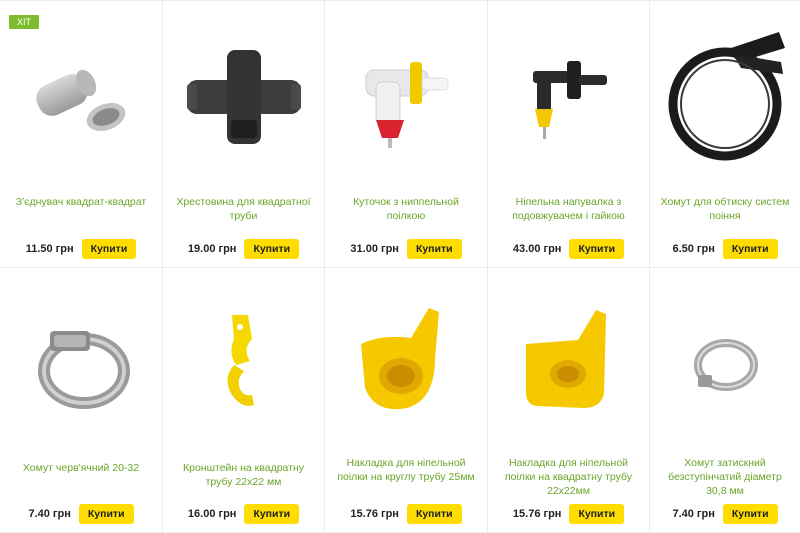  Describe the element at coordinates (81, 100) in the screenshot. I see `connector-square-icon` at that location.